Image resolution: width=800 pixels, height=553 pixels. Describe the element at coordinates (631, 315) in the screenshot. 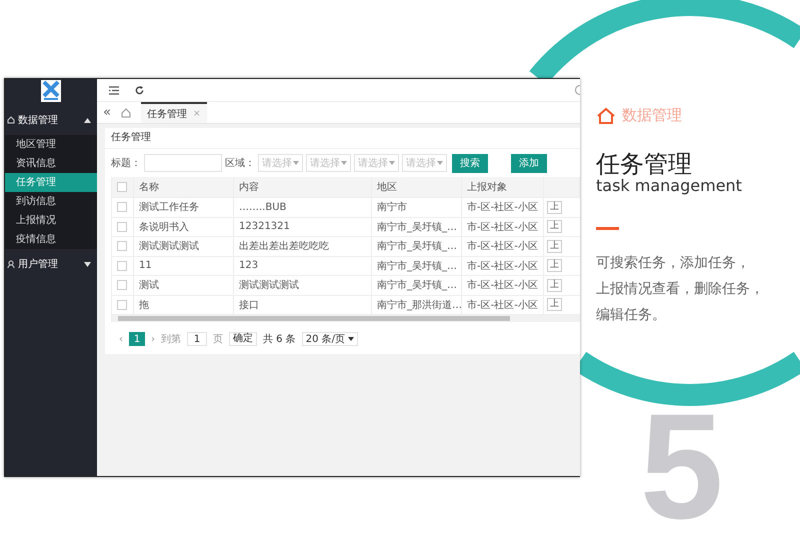

I see `description-line: 编辑任务。` at that location.